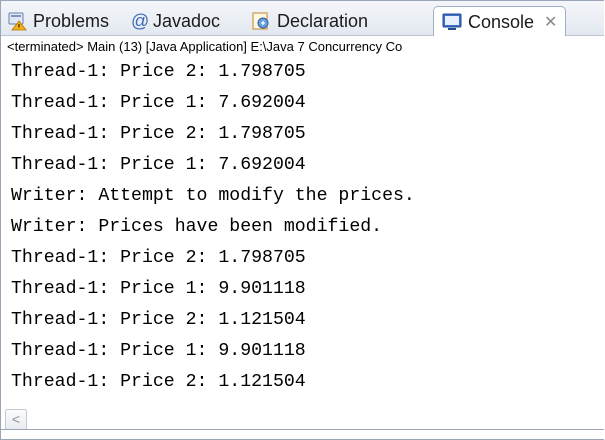  I want to click on tab-console: Console ✕, so click(500, 21).